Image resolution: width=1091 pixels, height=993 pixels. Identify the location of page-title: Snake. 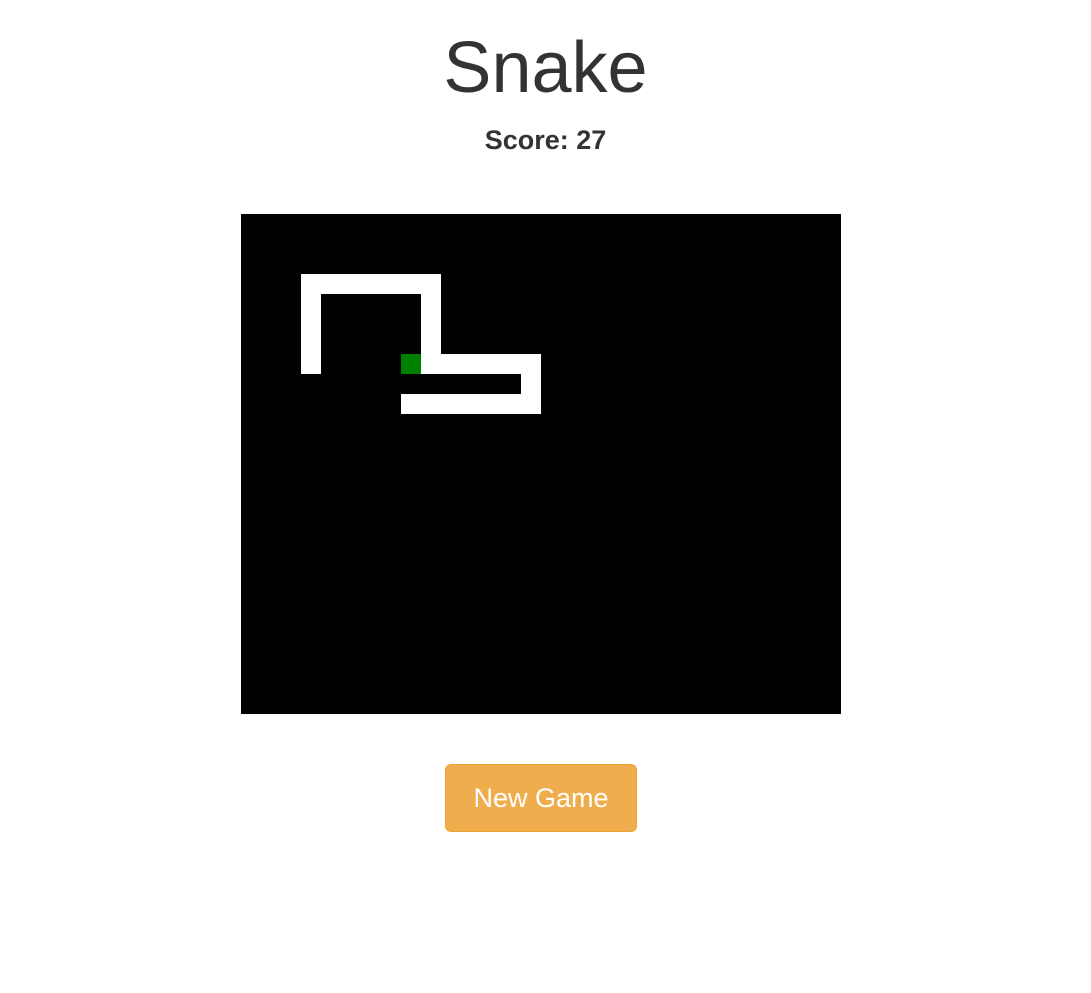
(545, 68).